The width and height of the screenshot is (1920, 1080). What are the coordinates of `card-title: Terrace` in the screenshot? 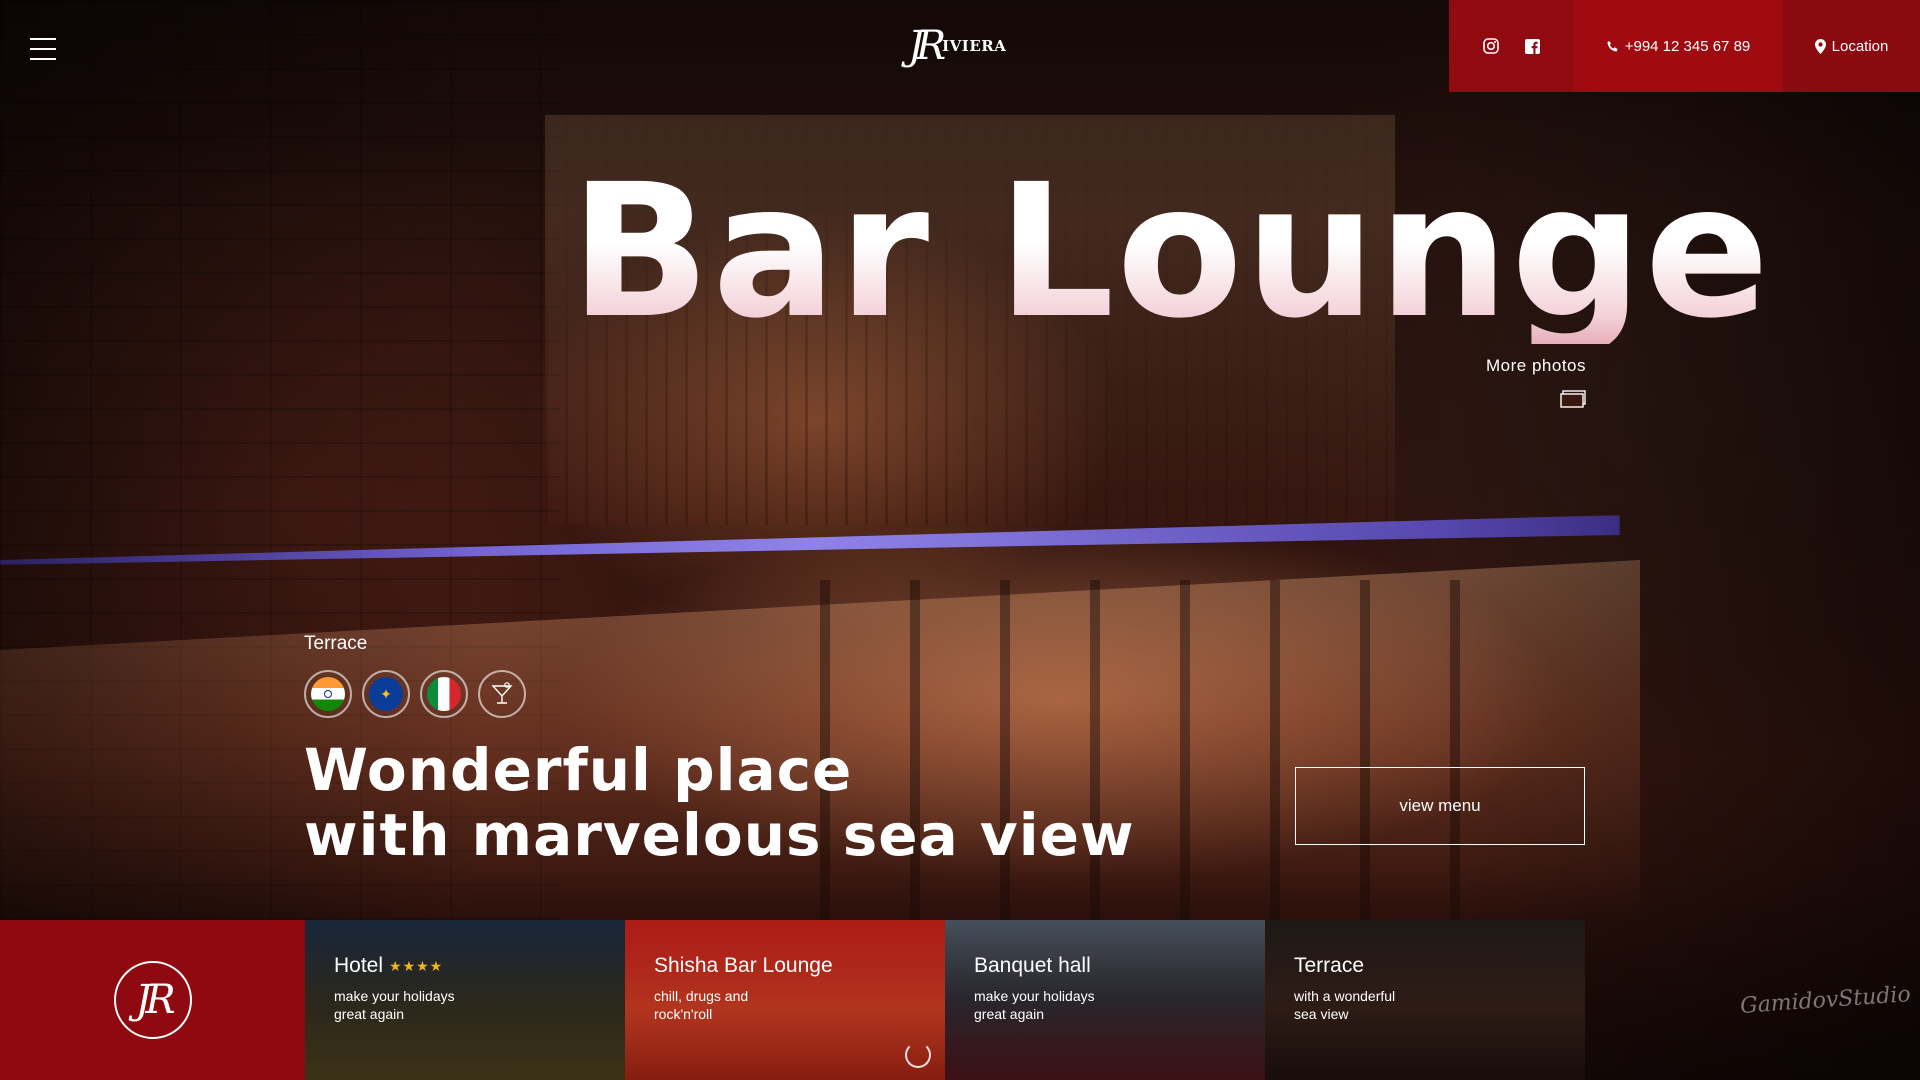 It's located at (1439, 966).